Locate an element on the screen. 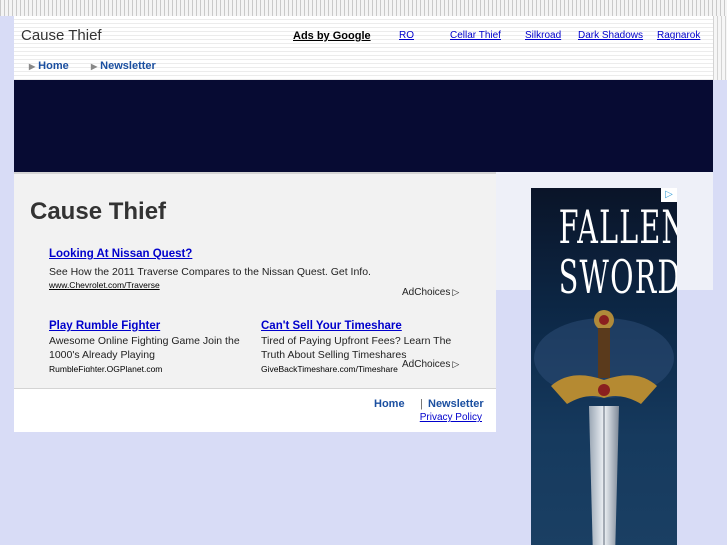 The width and height of the screenshot is (727, 545). site-title: Cause Thief is located at coordinates (61, 35).